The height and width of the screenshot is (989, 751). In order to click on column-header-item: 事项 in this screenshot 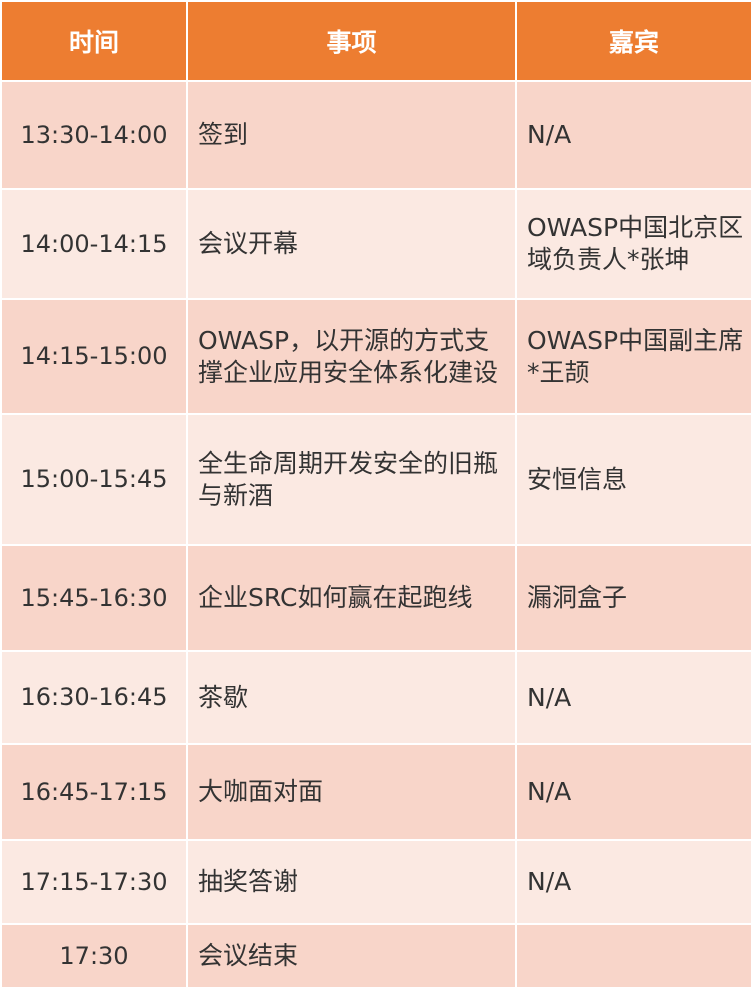, I will do `click(351, 41)`.